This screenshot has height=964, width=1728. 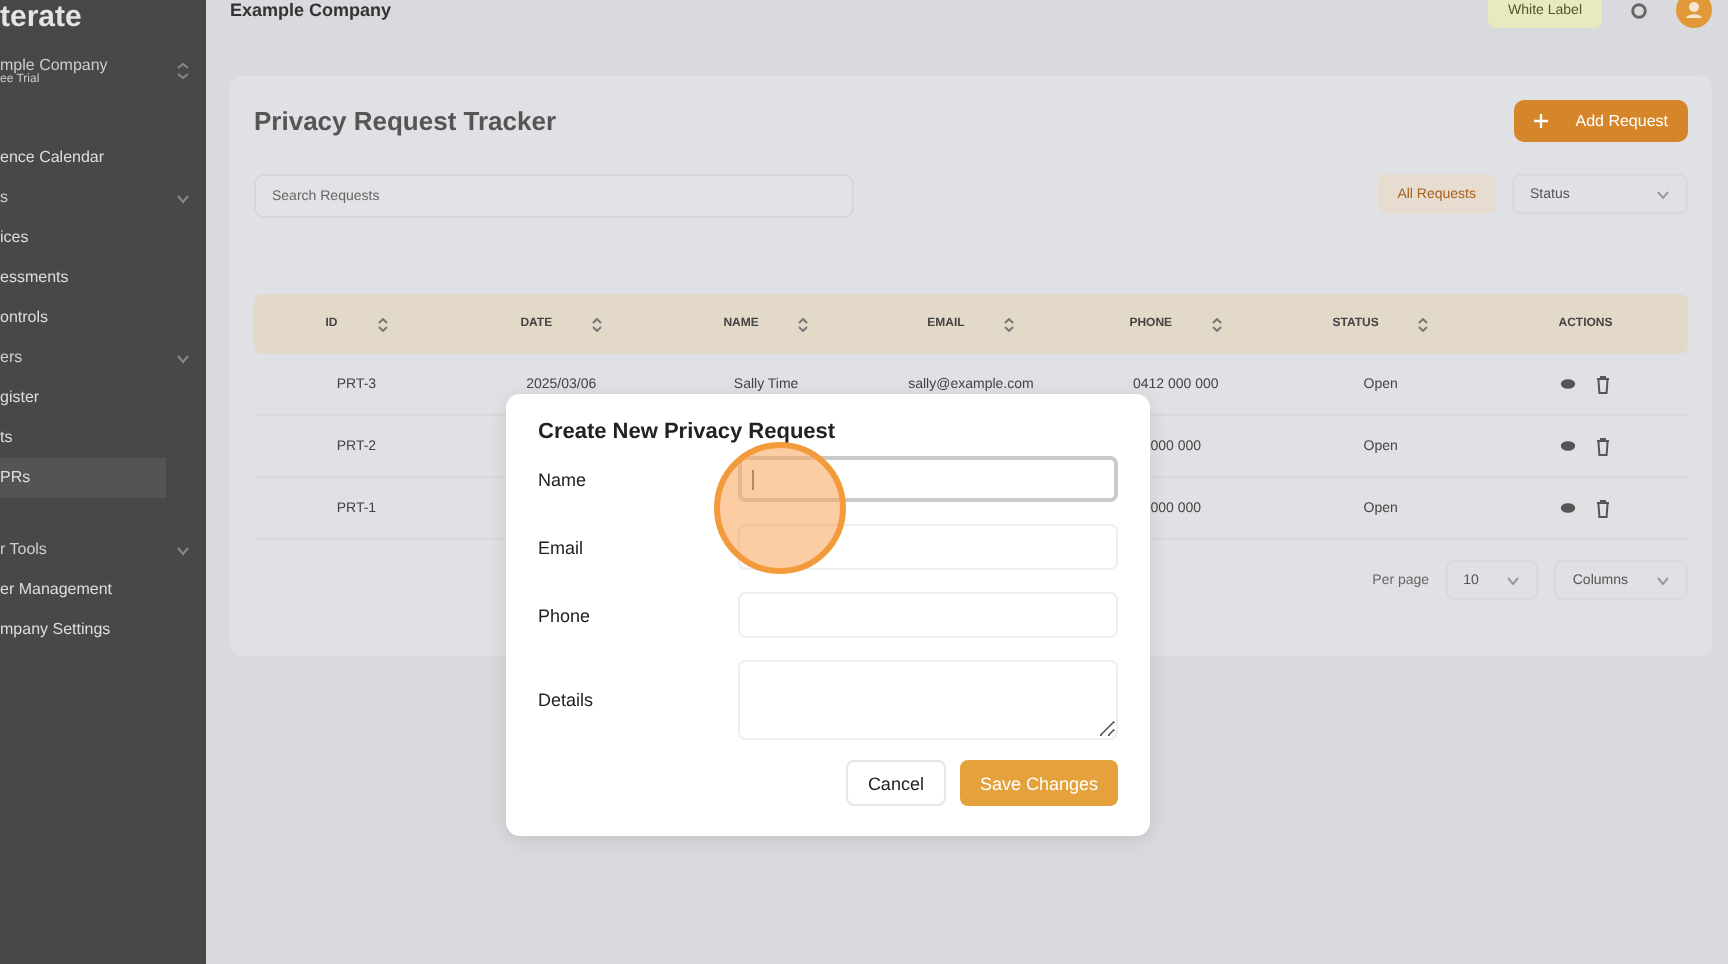 What do you see at coordinates (563, 479) in the screenshot?
I see `field-label: Name` at bounding box center [563, 479].